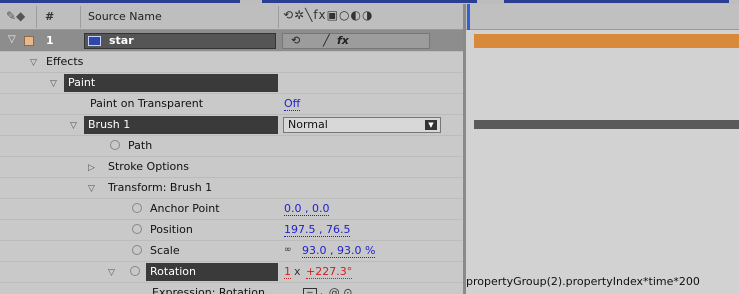 The height and width of the screenshot is (294, 739). Describe the element at coordinates (295, 40) in the screenshot. I see `collapse-switch-icon: ⟲` at that location.